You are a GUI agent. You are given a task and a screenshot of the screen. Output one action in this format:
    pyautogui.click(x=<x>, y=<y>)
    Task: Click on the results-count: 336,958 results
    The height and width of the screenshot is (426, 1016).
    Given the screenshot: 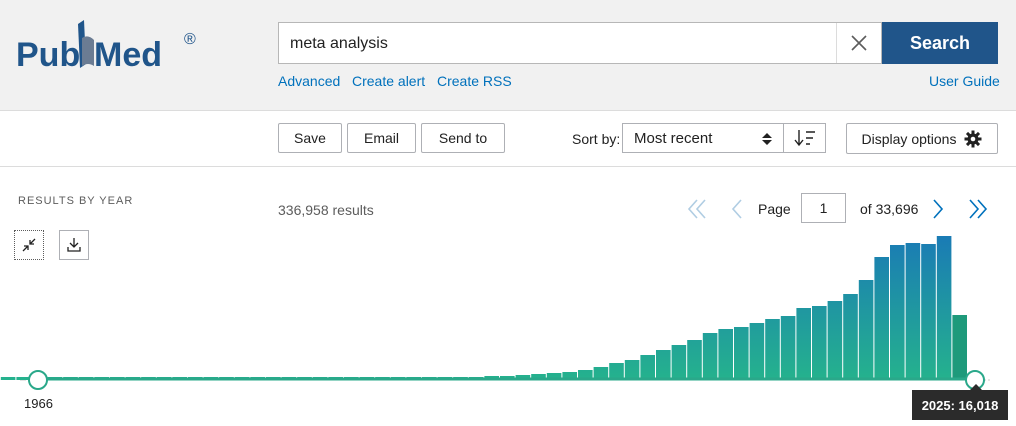 What is the action you would take?
    pyautogui.click(x=326, y=210)
    